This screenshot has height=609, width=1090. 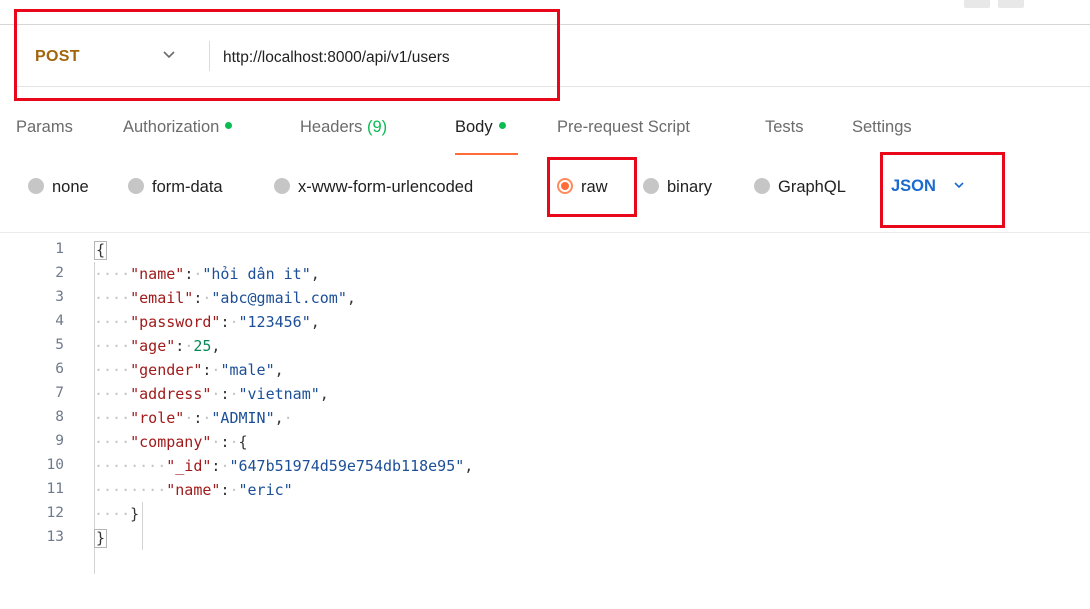 What do you see at coordinates (545, 274) in the screenshot?
I see `code-line: 2 ····"name":·"hỏi dân it",` at bounding box center [545, 274].